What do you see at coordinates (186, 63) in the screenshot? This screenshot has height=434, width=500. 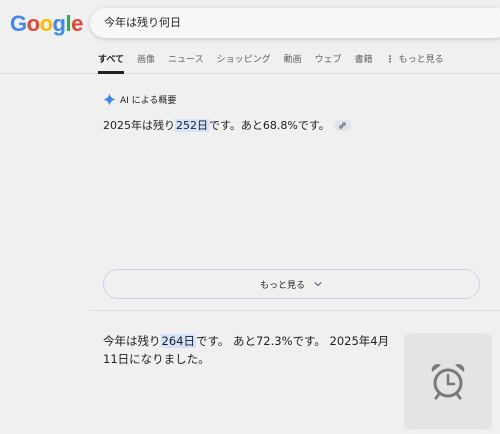 I see `tab-news: ニュース` at bounding box center [186, 63].